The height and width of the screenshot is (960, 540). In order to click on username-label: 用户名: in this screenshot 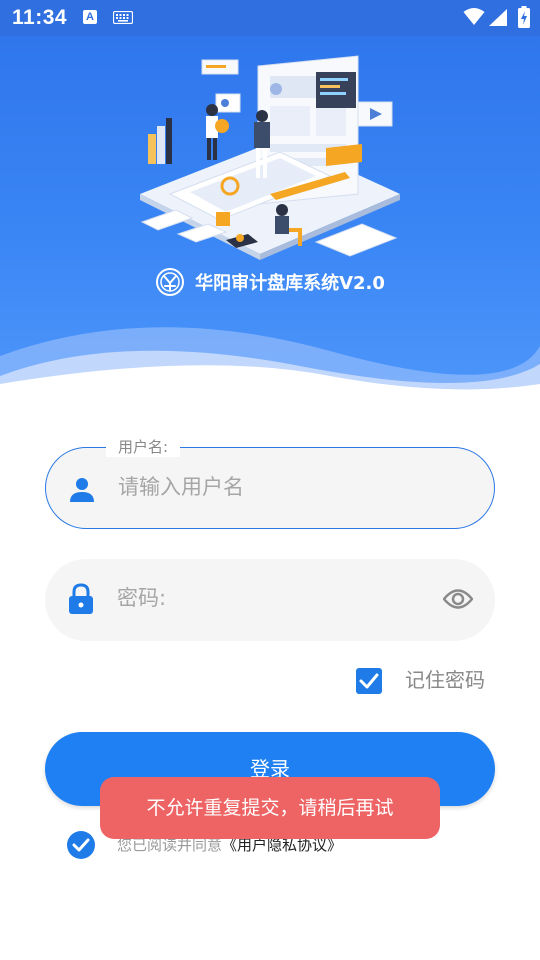, I will do `click(143, 446)`.